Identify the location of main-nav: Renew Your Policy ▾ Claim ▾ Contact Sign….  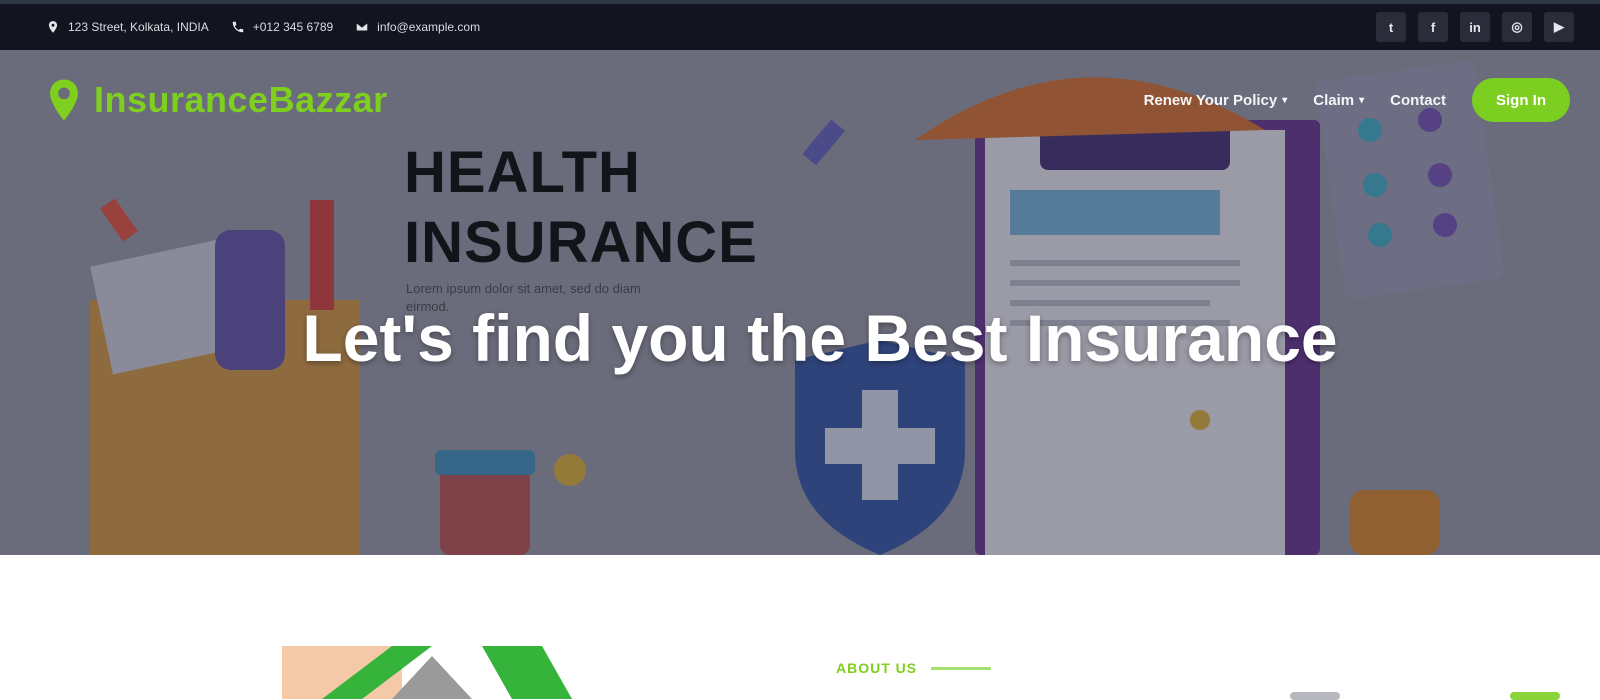
(1357, 100).